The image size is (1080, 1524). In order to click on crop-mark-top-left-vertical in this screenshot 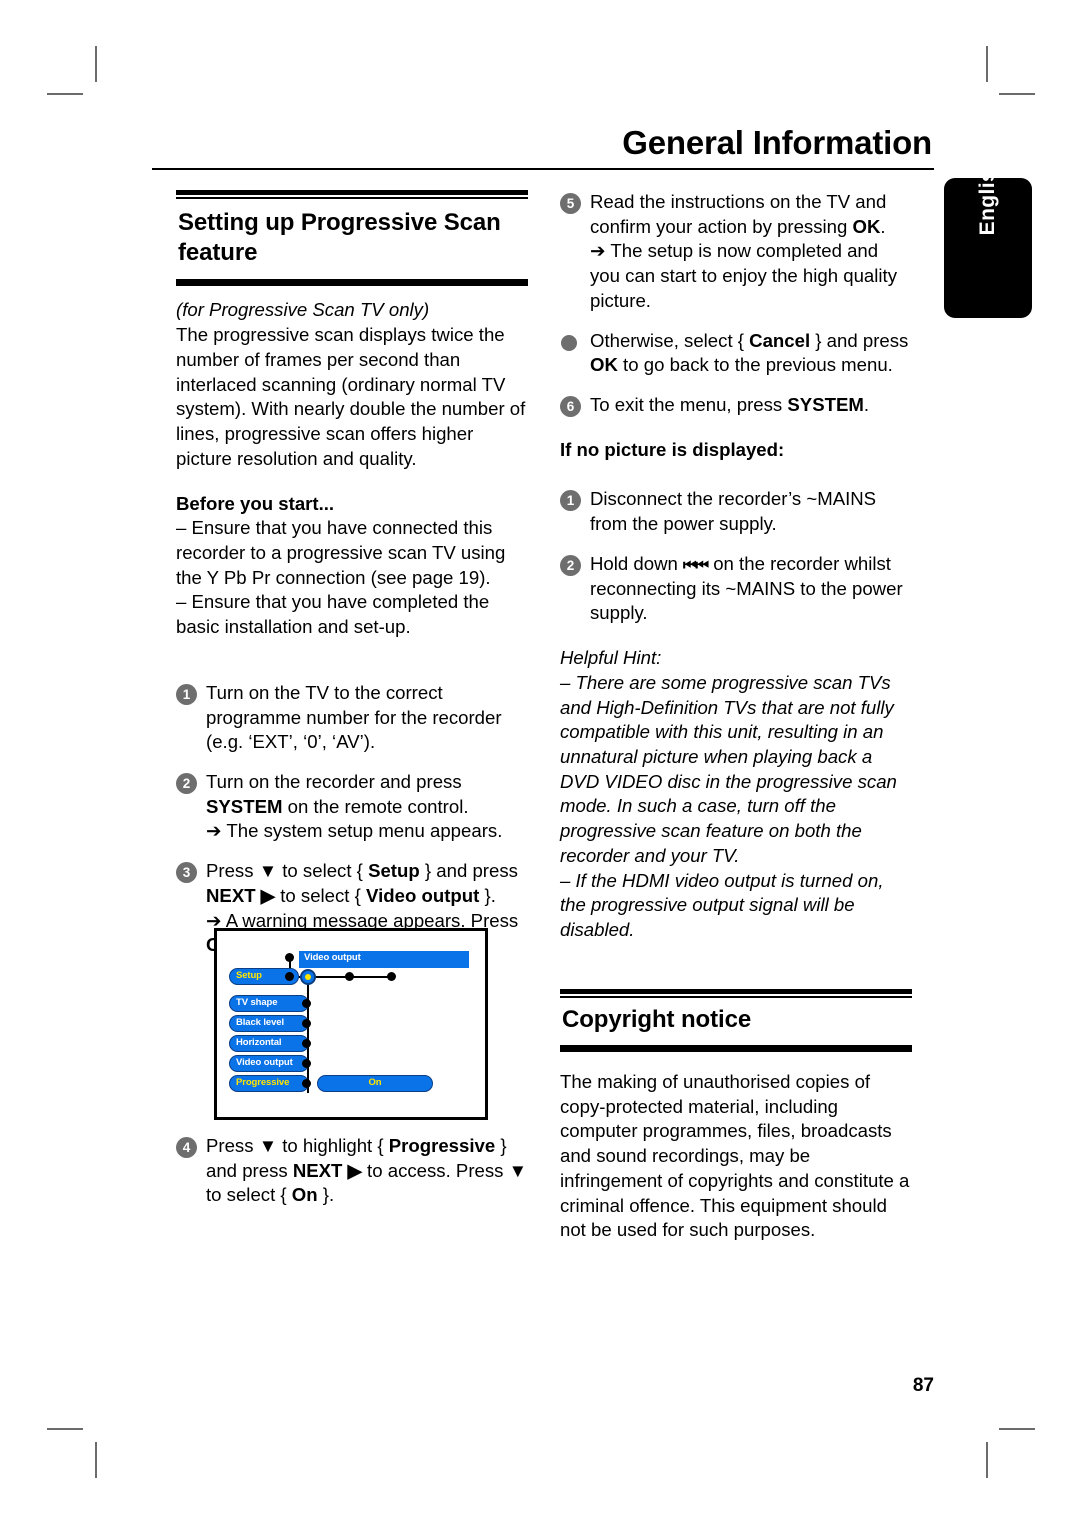, I will do `click(96, 64)`.